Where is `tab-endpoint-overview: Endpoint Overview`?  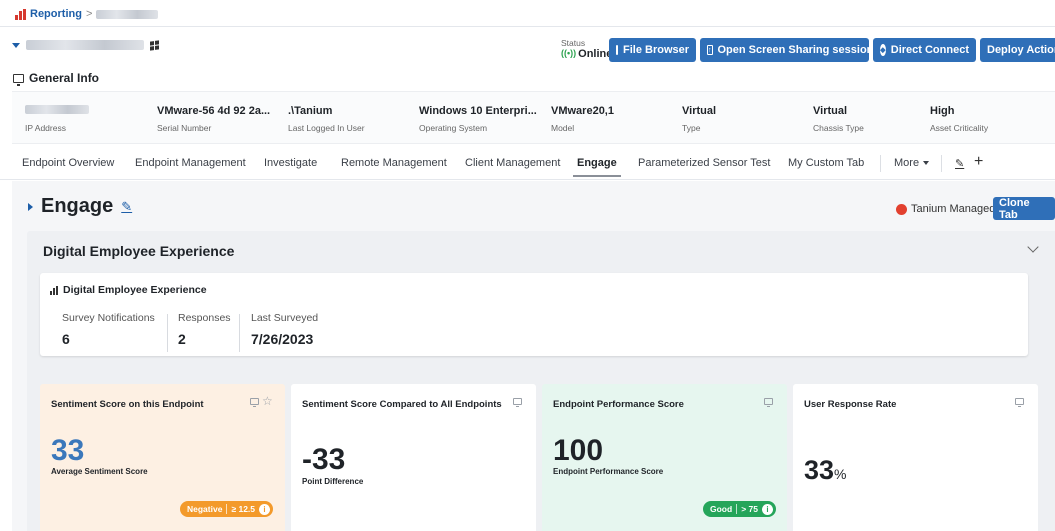
tab-endpoint-overview: Endpoint Overview is located at coordinates (68, 163).